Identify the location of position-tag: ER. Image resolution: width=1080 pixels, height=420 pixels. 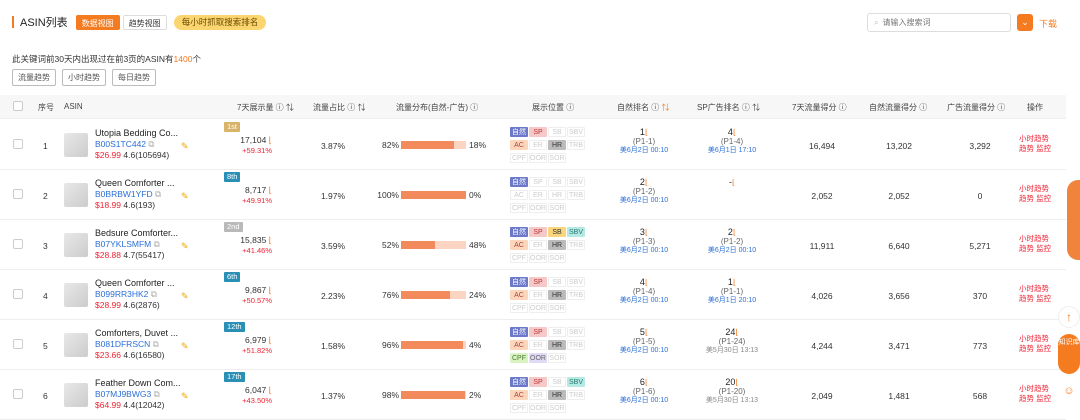
(538, 295).